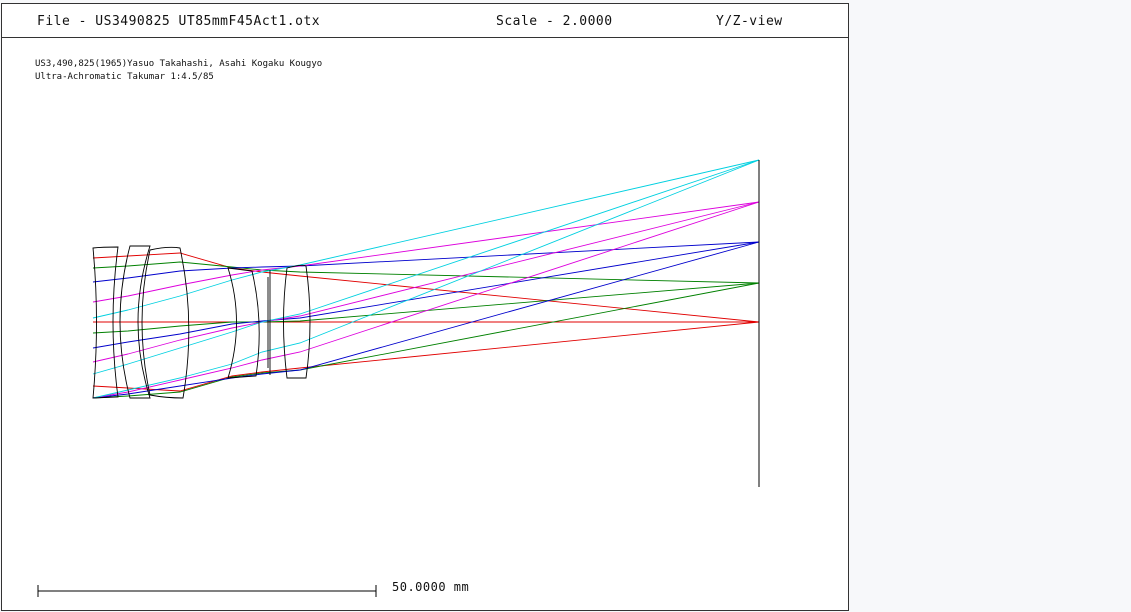 The image size is (1131, 612). I want to click on scale-bar-label: 50.0000 mm, so click(431, 587).